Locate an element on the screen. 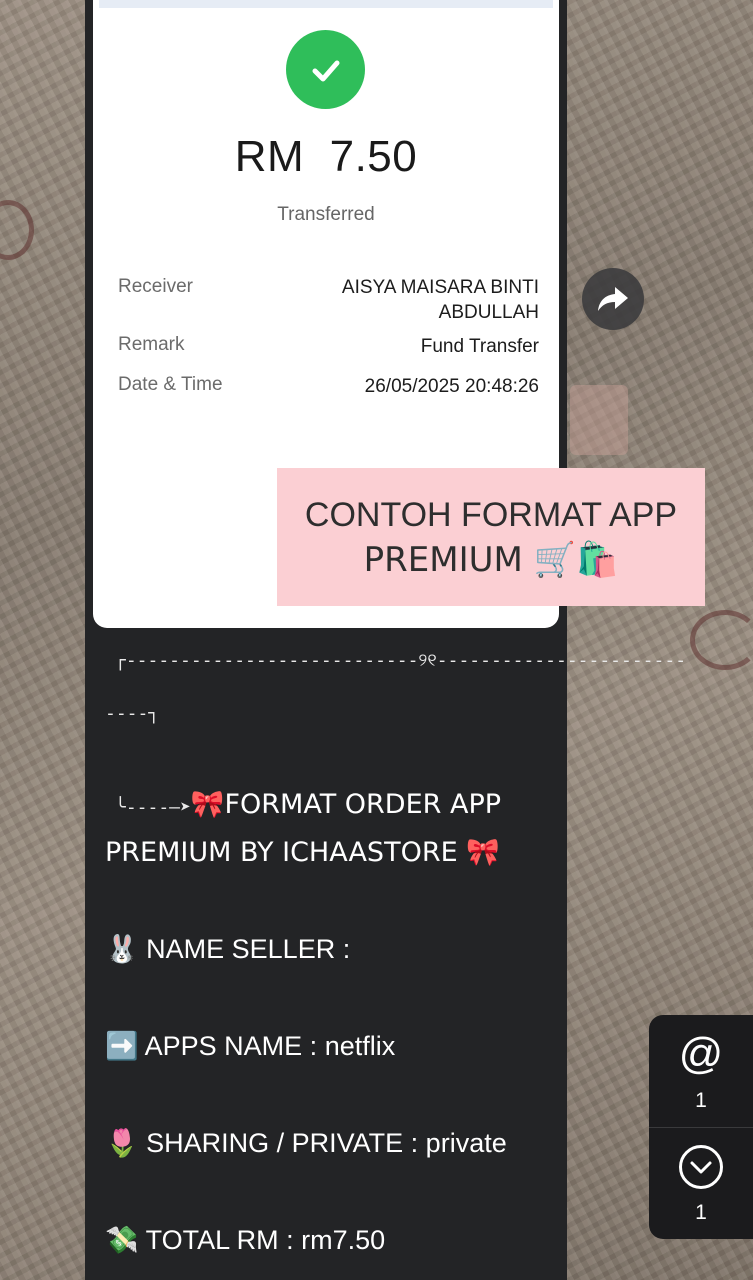 The image size is (753, 1280). bunny-icon: 🐰 is located at coordinates (122, 949).